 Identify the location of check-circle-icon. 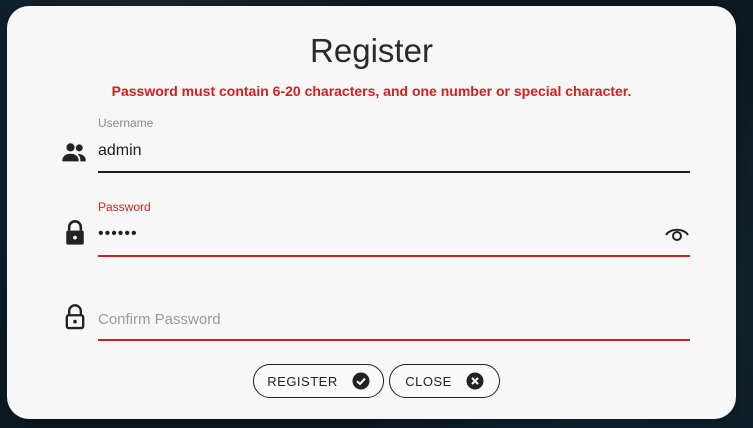
(361, 381).